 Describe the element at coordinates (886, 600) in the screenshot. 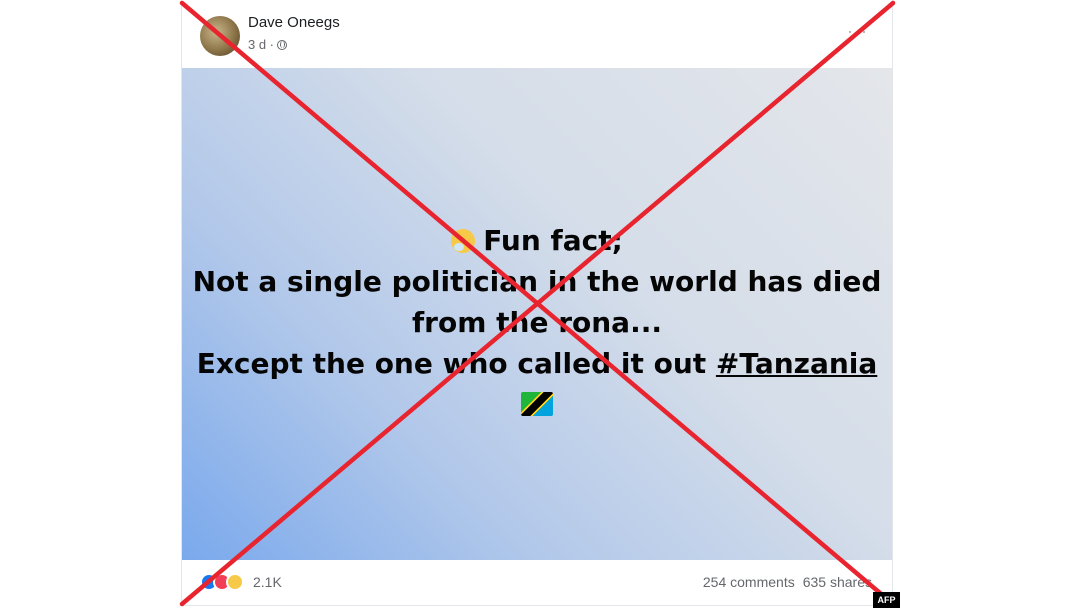

I see `afp-watermark: AFP` at that location.